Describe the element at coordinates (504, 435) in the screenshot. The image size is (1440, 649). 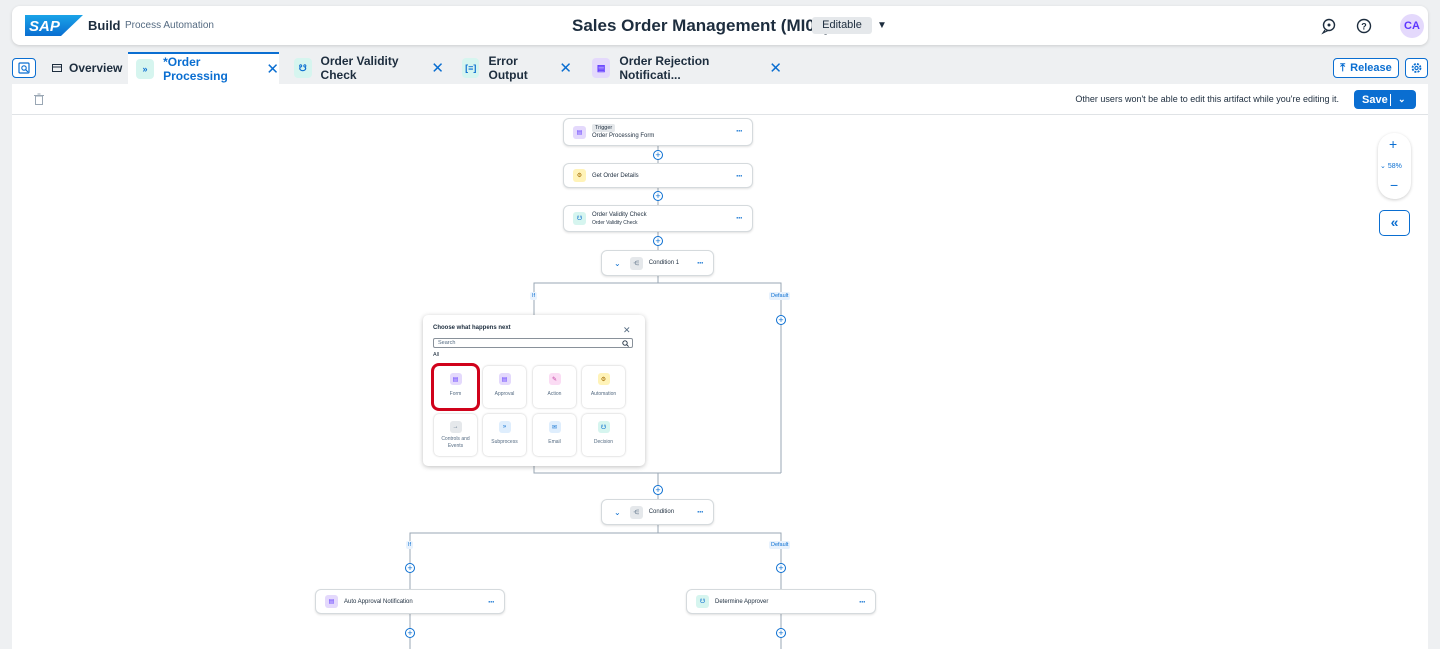
I see `option-subprocess: » Subprocess` at that location.